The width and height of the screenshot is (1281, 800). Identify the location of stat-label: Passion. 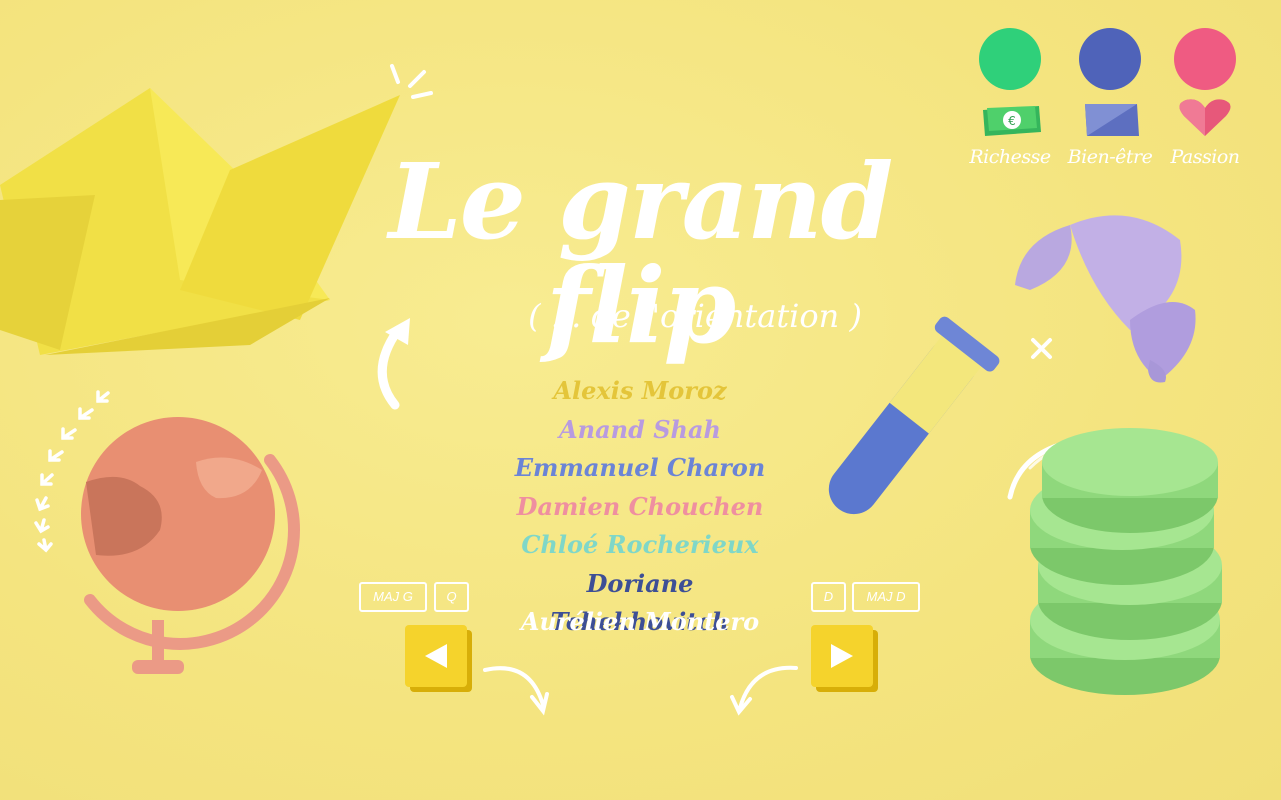
(1205, 157).